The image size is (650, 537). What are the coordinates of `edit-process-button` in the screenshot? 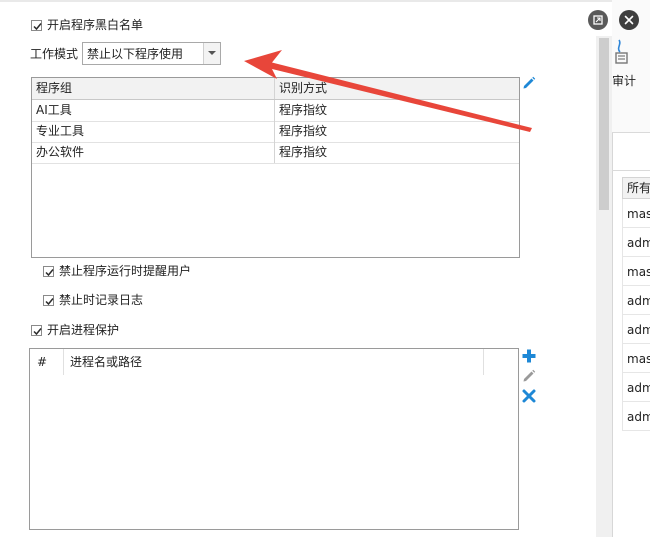 It's located at (529, 376).